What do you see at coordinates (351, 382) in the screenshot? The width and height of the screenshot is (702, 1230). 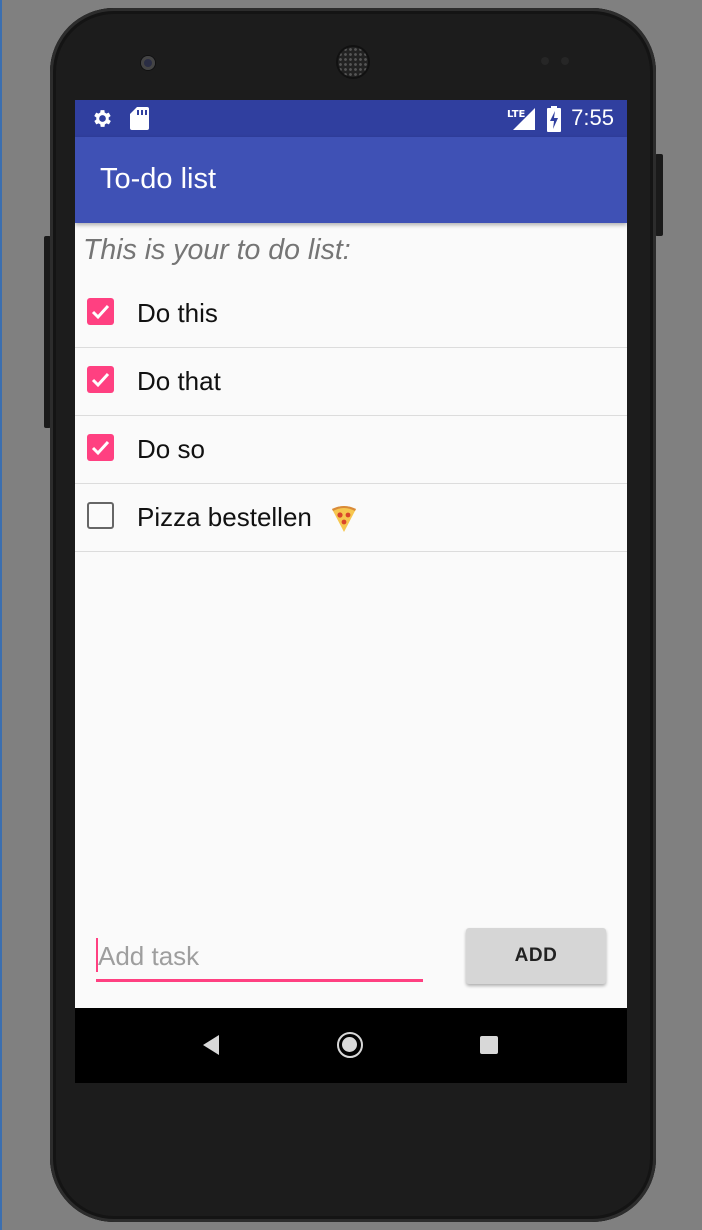 I see `task-row: Do that` at bounding box center [351, 382].